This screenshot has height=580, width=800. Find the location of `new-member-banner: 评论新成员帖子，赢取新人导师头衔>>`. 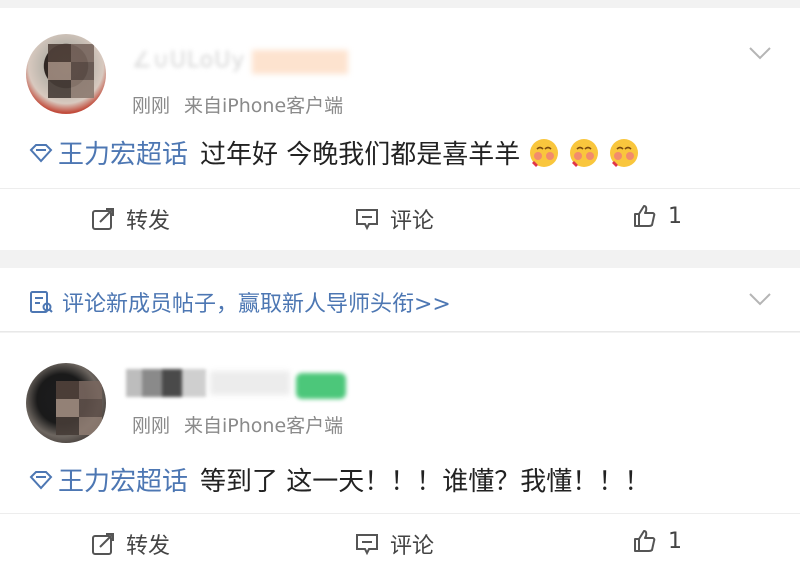

new-member-banner: 评论新成员帖子，赢取新人导师头衔>> is located at coordinates (400, 300).